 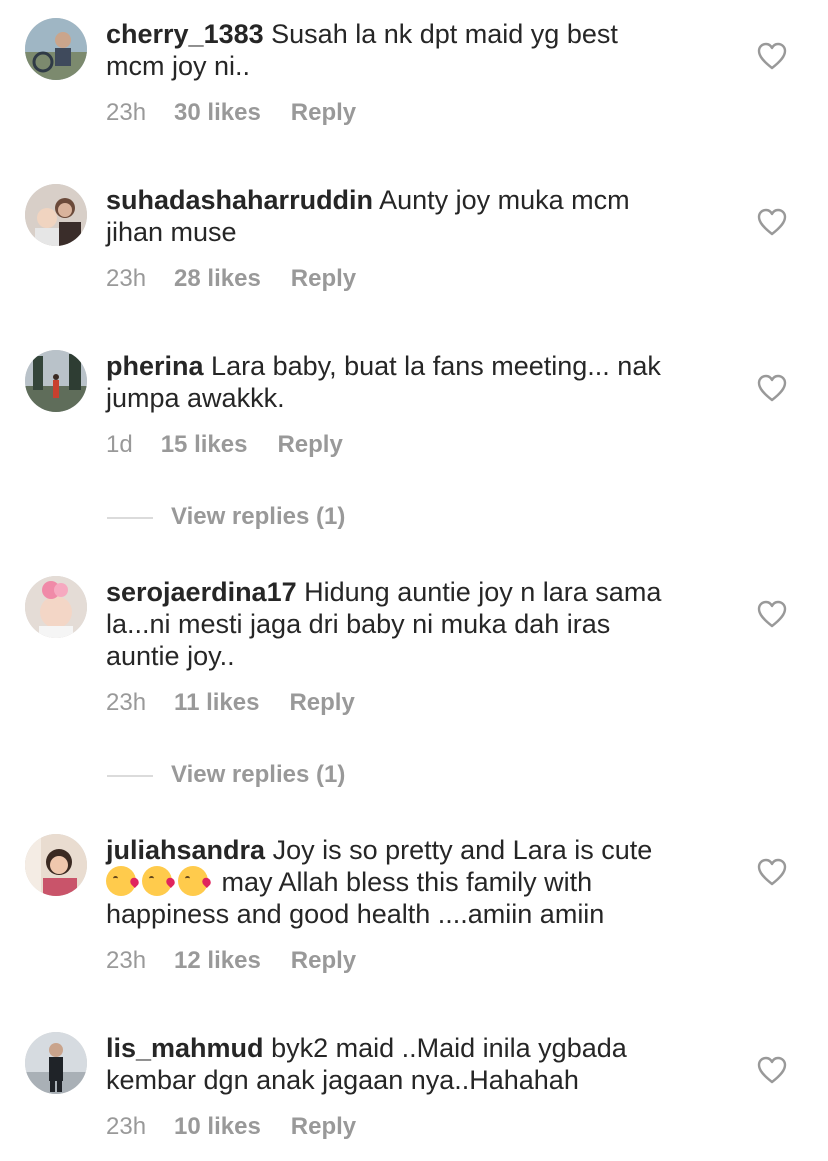 What do you see at coordinates (185, 1048) in the screenshot?
I see `comment-username: lis_mahmud` at bounding box center [185, 1048].